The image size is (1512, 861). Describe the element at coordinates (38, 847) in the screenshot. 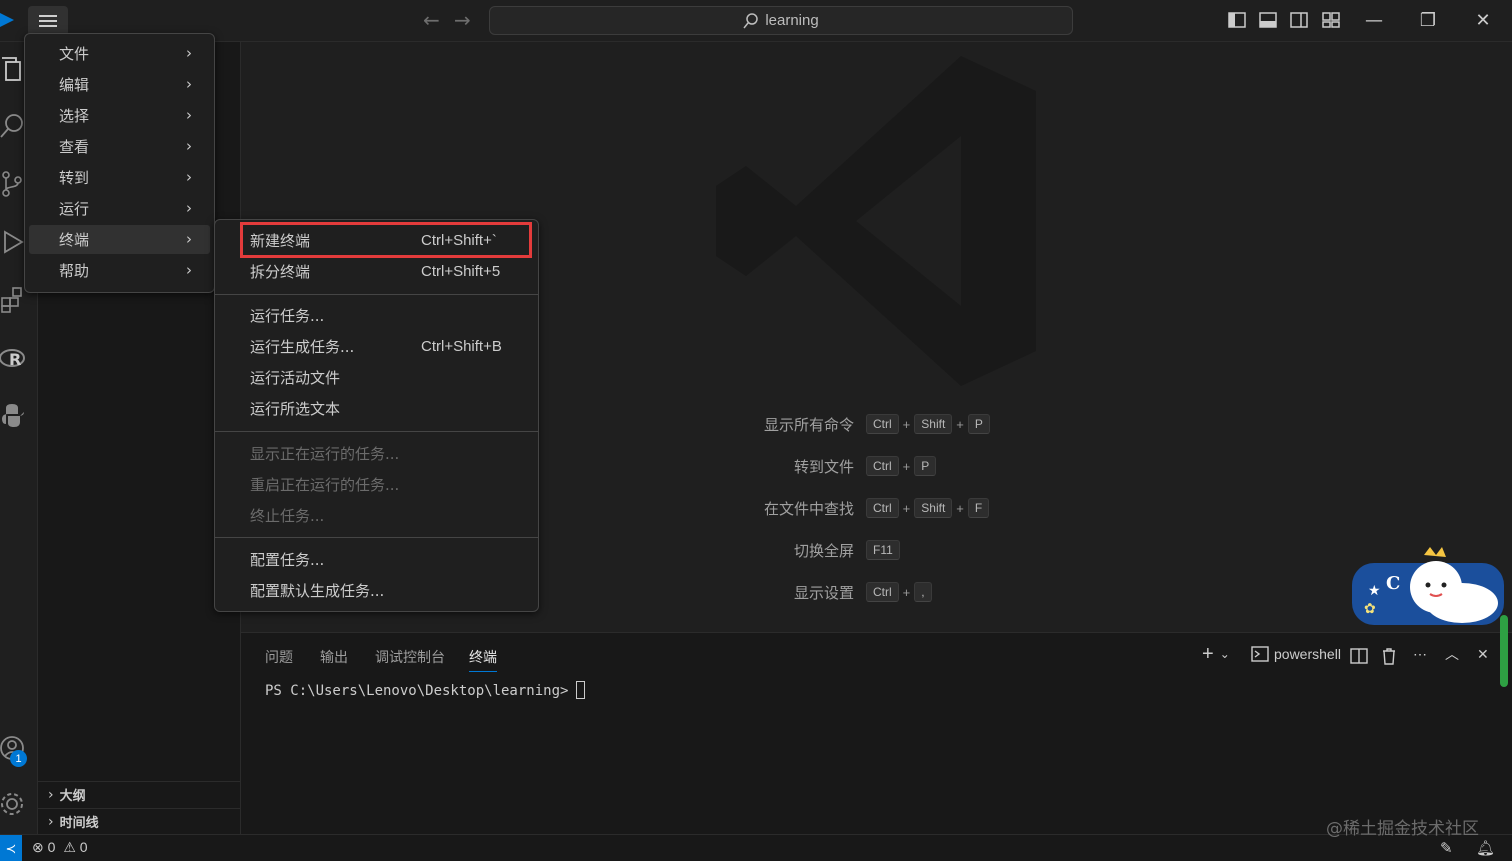

I see `error-icon: ⊗` at that location.